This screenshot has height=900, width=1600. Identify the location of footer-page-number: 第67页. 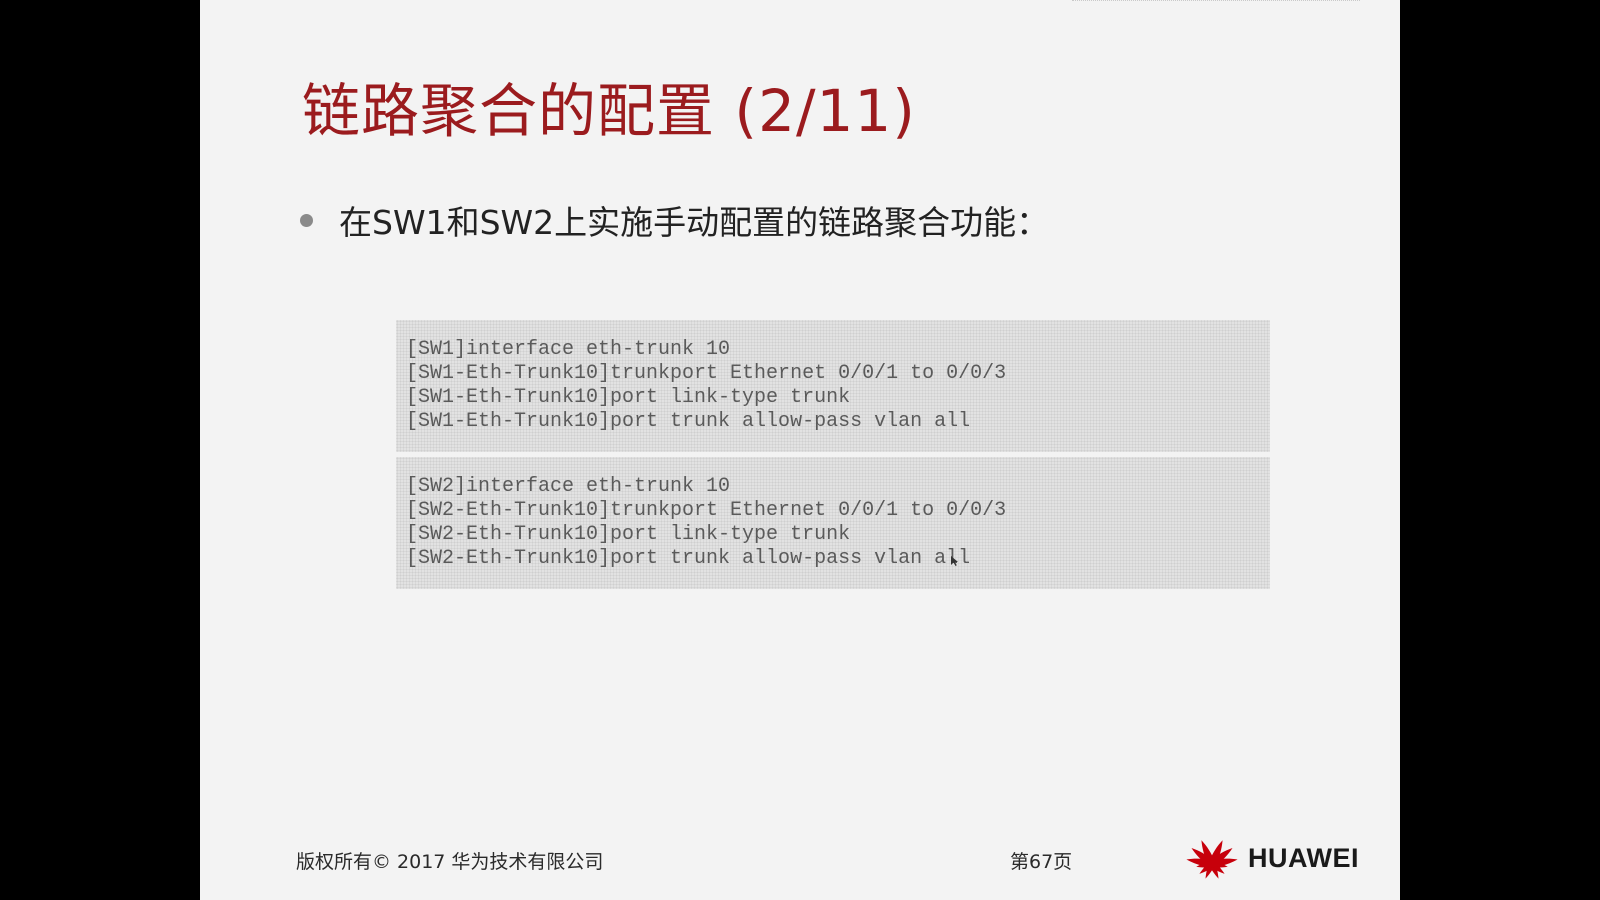
(1041, 862).